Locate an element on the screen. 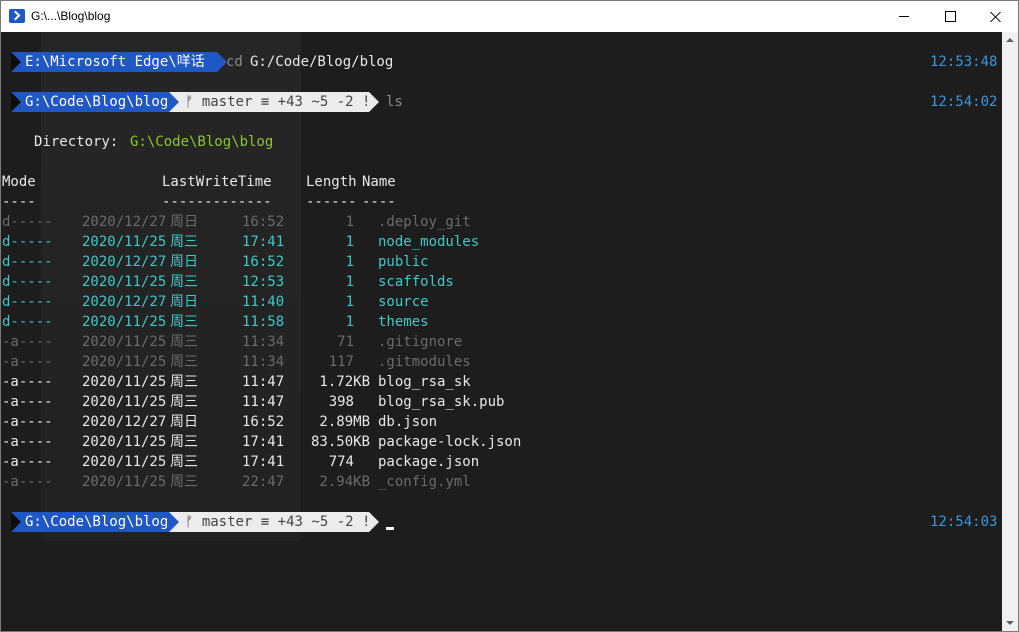 The image size is (1019, 632). table-row: -a---- 2020/11/25 周三 11:34 117 .gitmodules is located at coordinates (501, 362).